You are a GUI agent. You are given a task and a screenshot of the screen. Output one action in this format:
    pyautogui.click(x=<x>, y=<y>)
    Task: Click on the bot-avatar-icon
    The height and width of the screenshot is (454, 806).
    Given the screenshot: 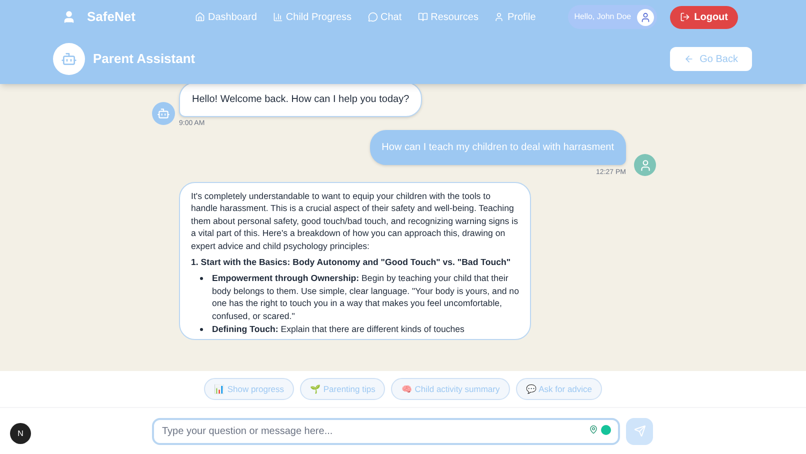 What is the action you would take?
    pyautogui.click(x=163, y=113)
    